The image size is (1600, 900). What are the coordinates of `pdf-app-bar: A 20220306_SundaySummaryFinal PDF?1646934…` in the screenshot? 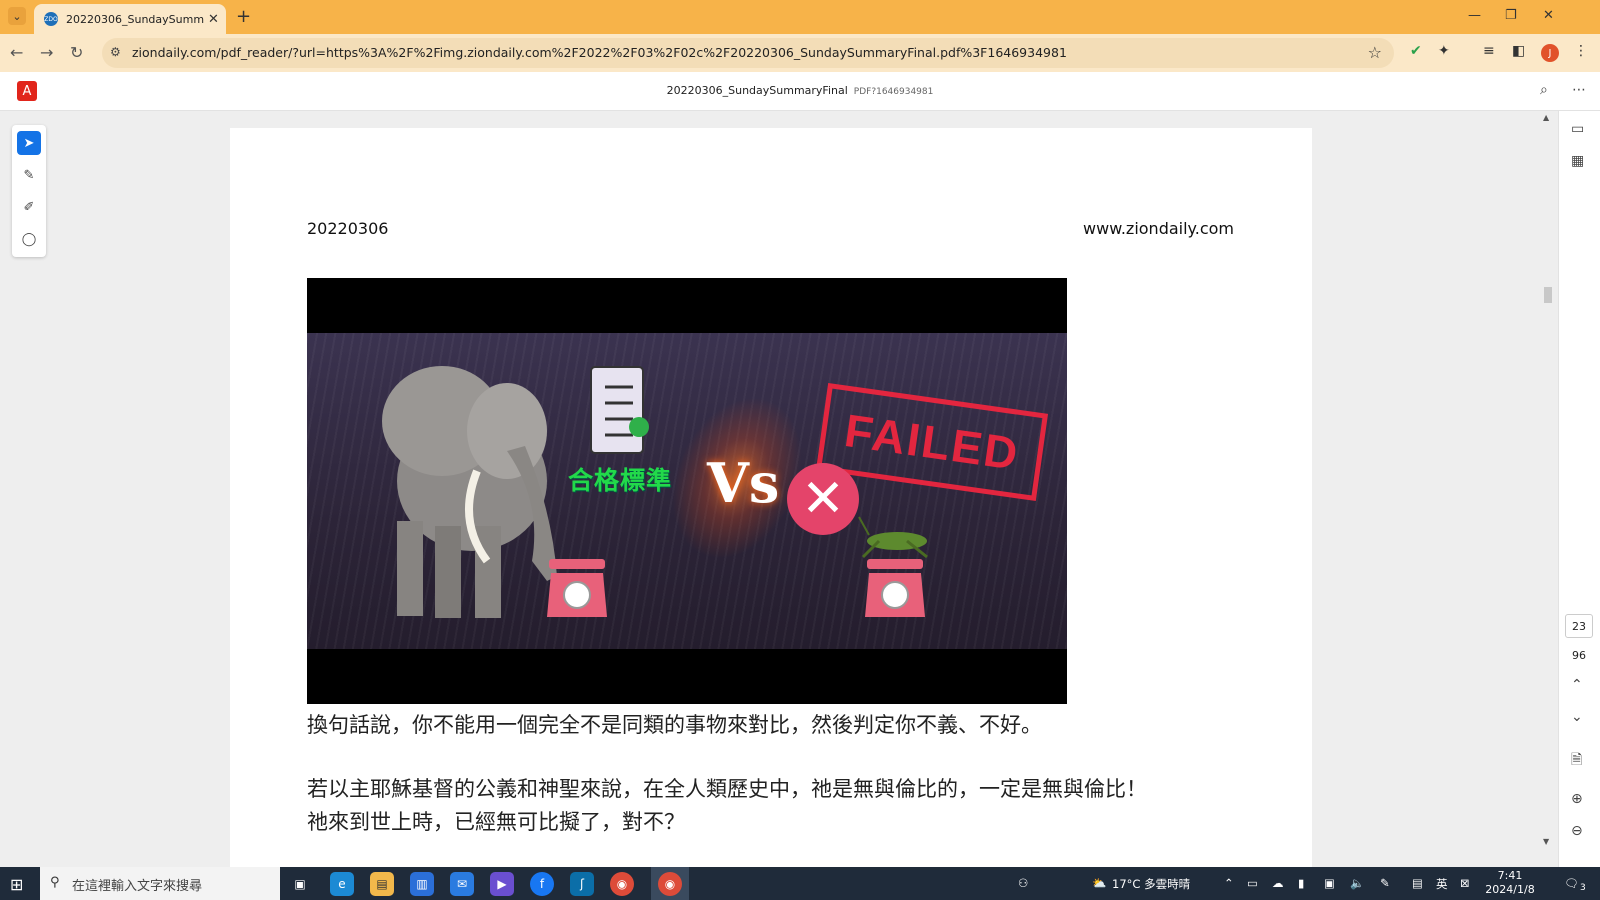 It's located at (800, 91).